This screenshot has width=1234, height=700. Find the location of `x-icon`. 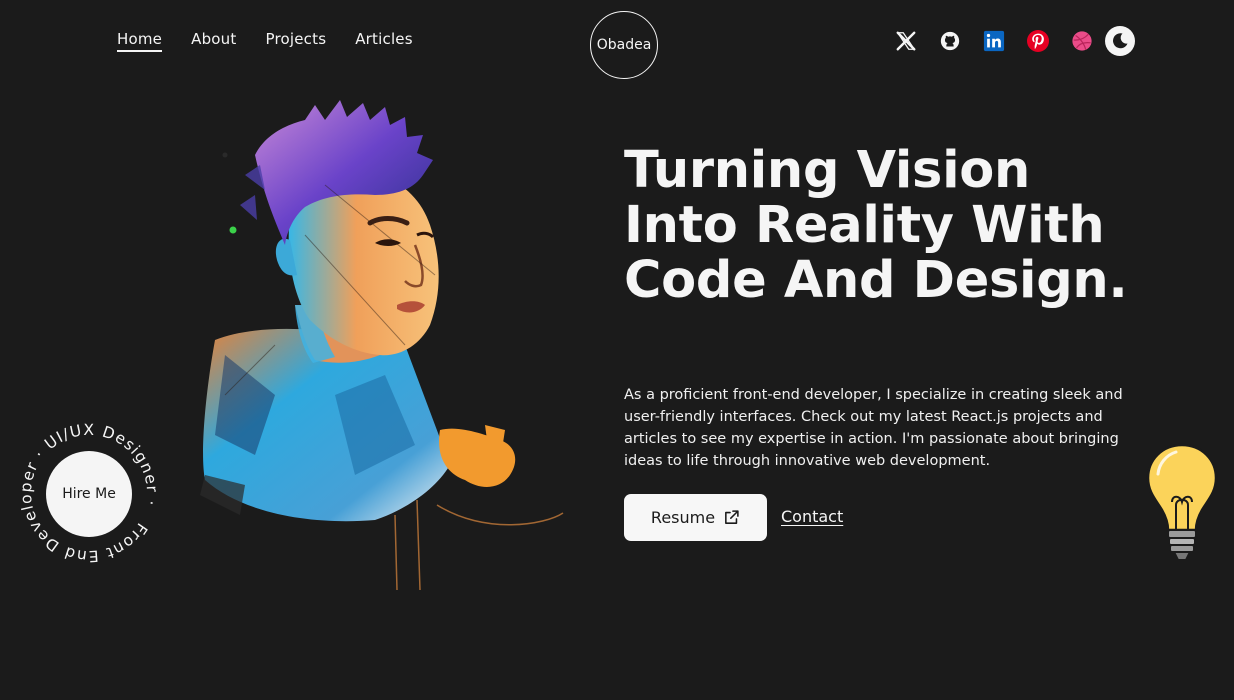

x-icon is located at coordinates (906, 41).